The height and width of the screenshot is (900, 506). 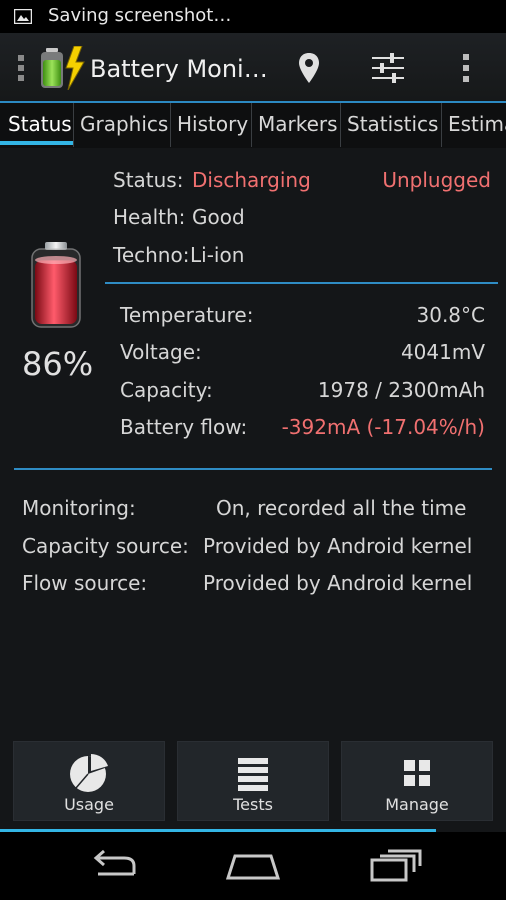 I want to click on plug-state: Unplugged, so click(x=436, y=180).